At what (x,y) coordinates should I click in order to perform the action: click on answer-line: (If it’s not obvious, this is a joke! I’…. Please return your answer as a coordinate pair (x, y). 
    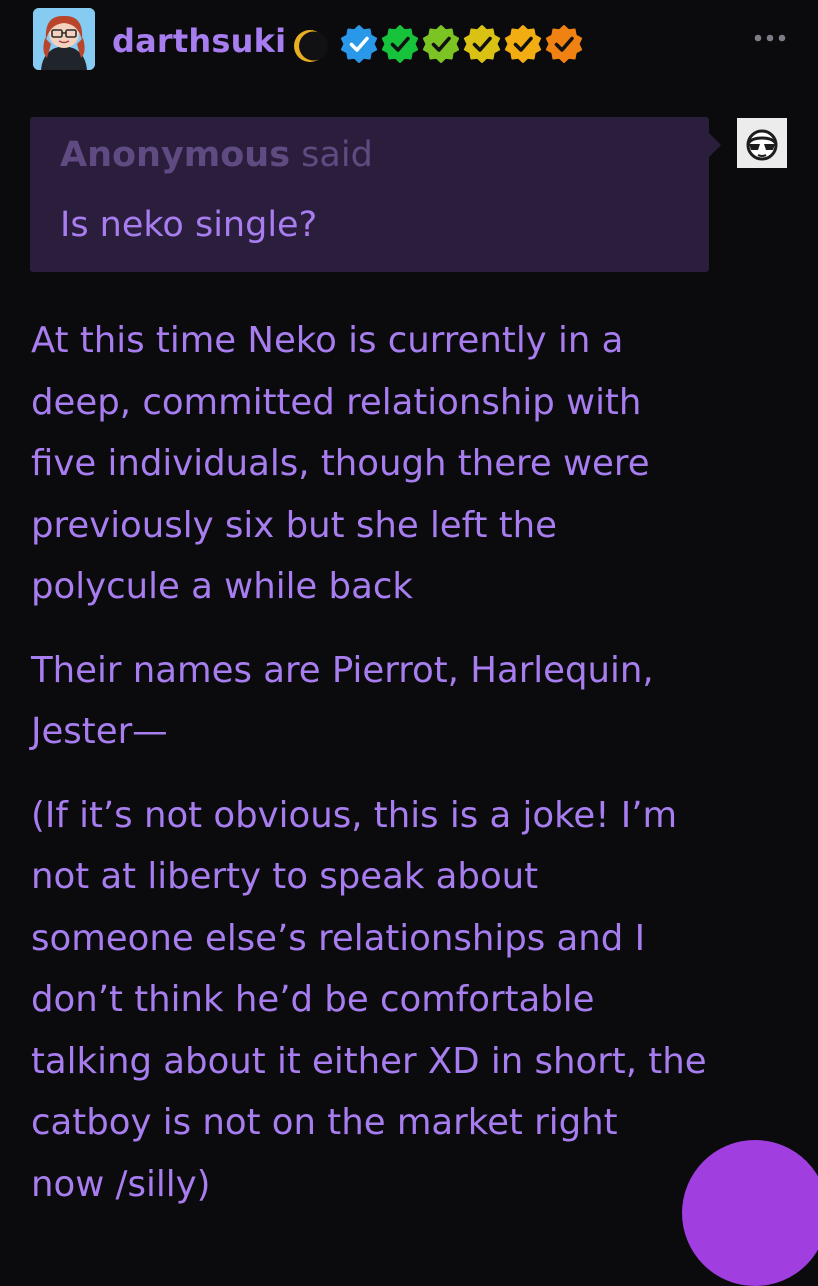
    Looking at the image, I should click on (354, 815).